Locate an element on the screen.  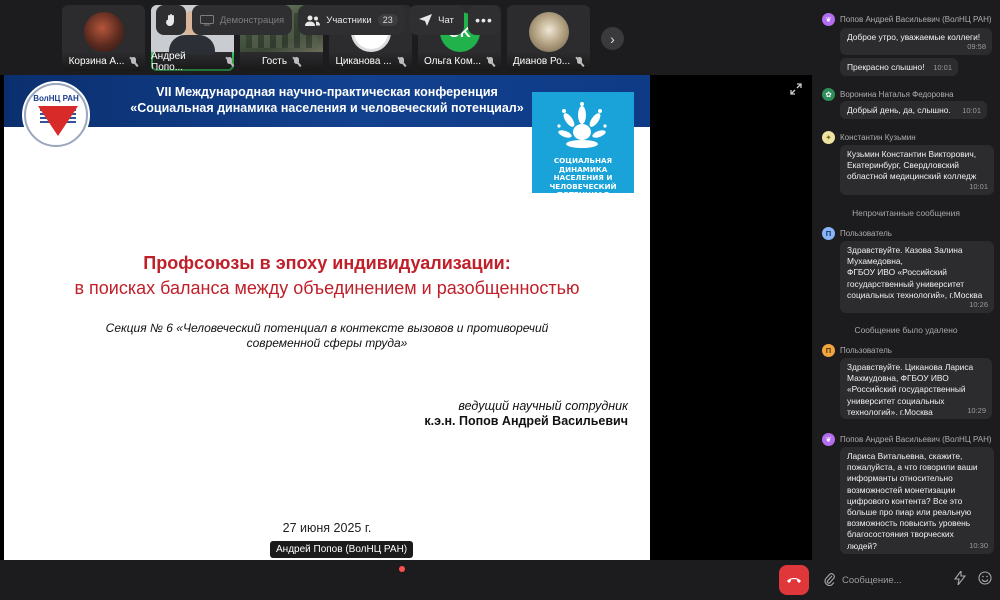
author-name: Константин Кузьмин is located at coordinates (878, 137).